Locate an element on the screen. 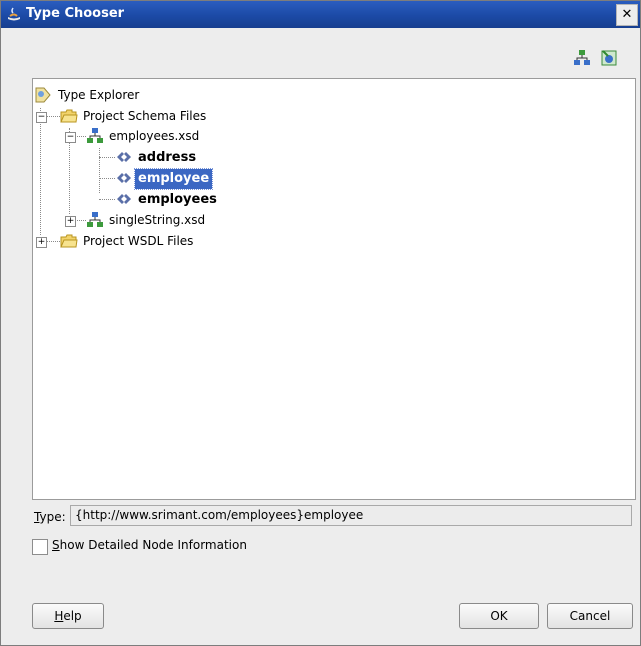 The width and height of the screenshot is (641, 646). detailed-node-info-label: Show Detailed Node Information is located at coordinates (149, 545).